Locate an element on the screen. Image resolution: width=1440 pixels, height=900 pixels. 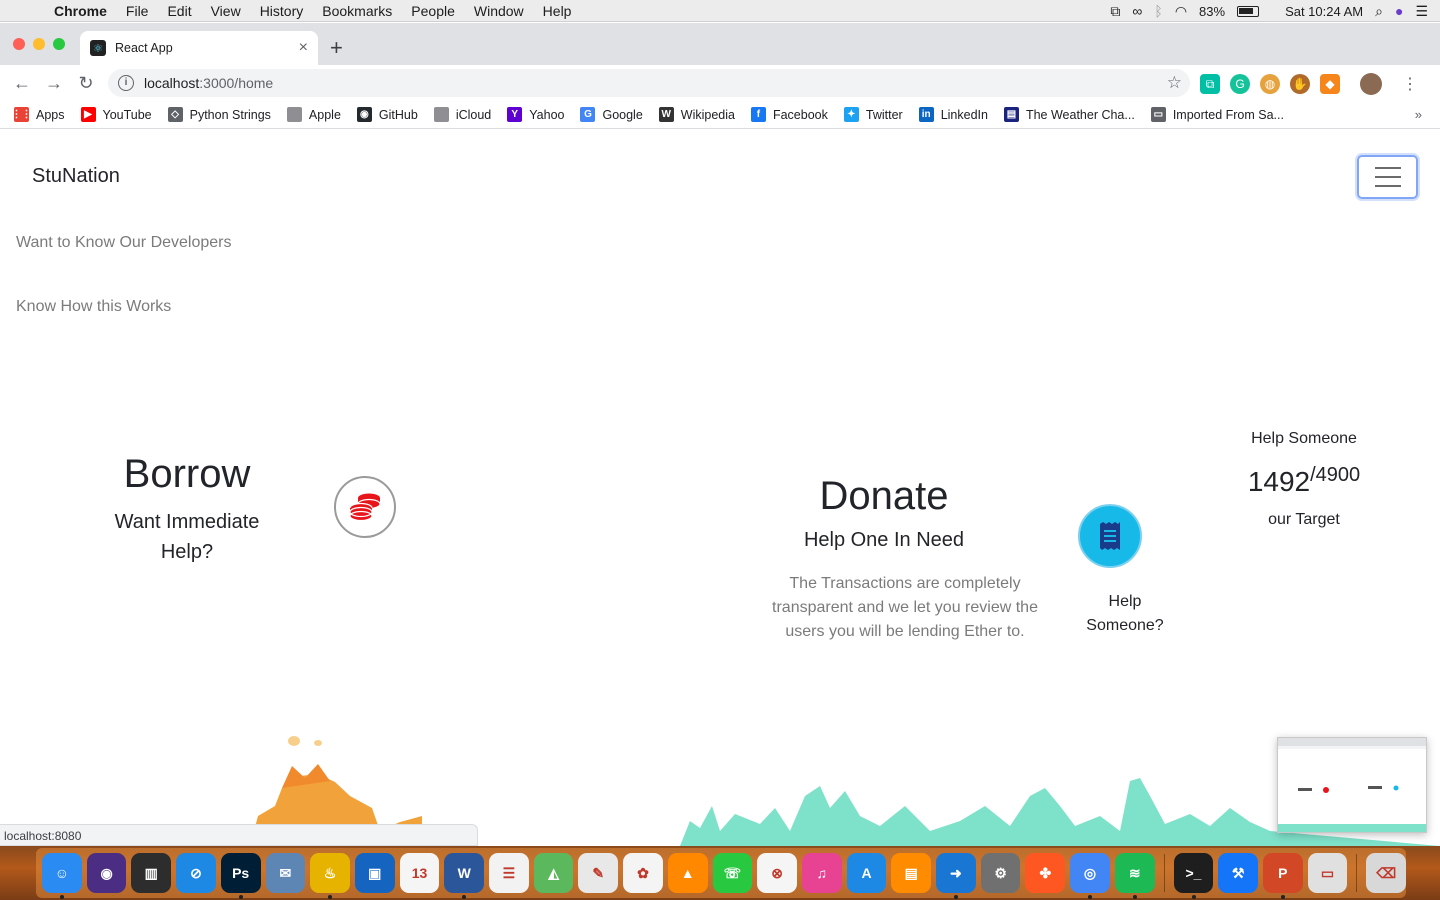
finder-icon: ☺ is located at coordinates (62, 876).